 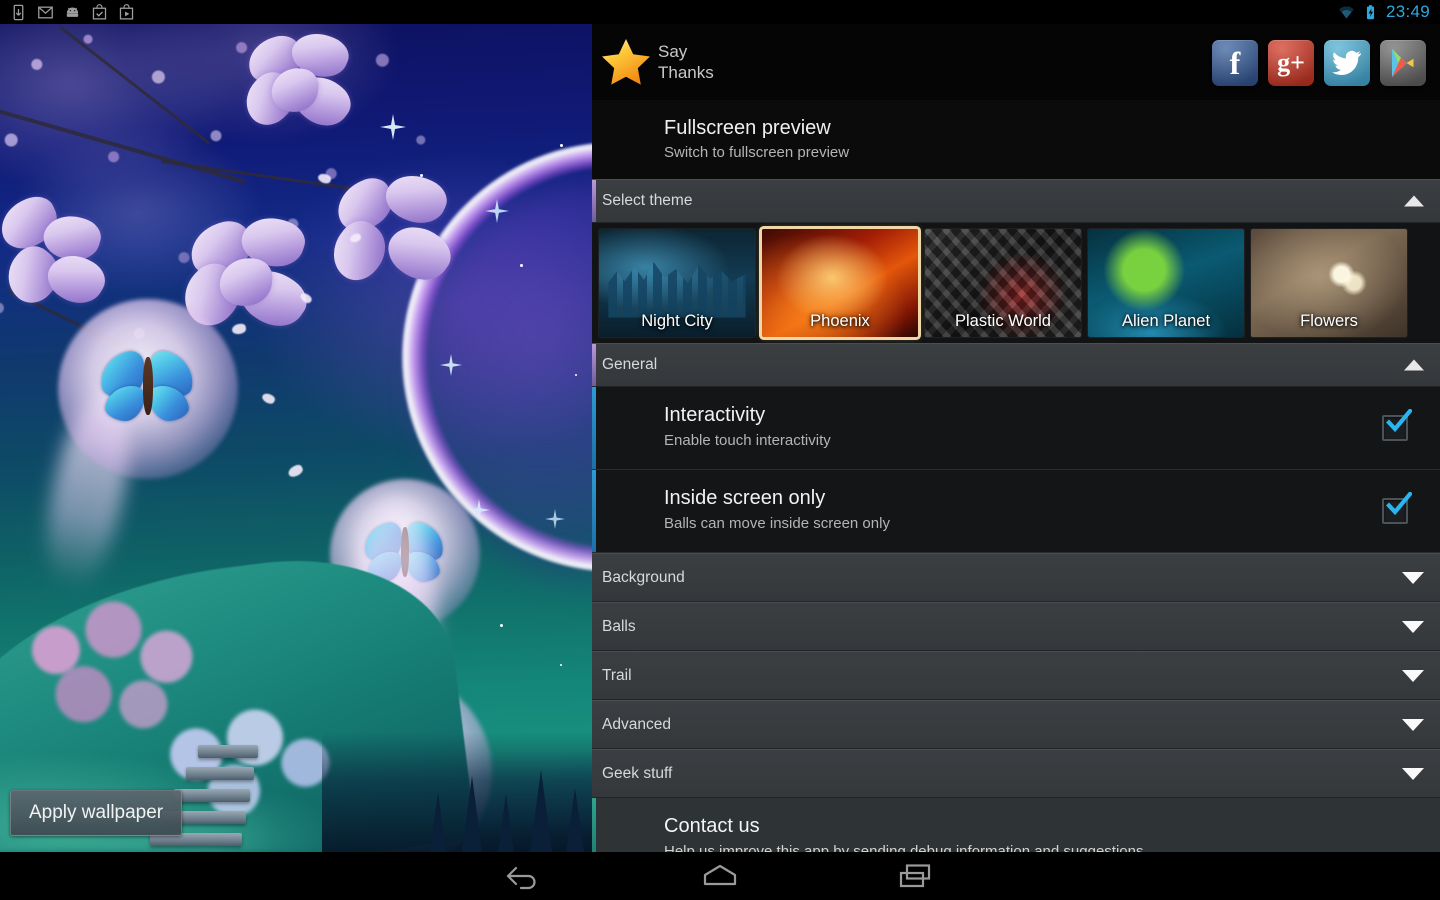 What do you see at coordinates (72, 12) in the screenshot?
I see `android-icon` at bounding box center [72, 12].